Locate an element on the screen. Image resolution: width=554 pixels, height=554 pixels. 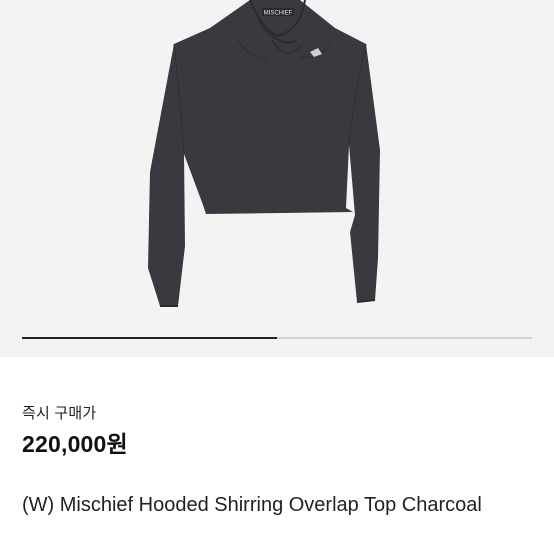
instant-price-label: 즉시 구매가 is located at coordinates (59, 413).